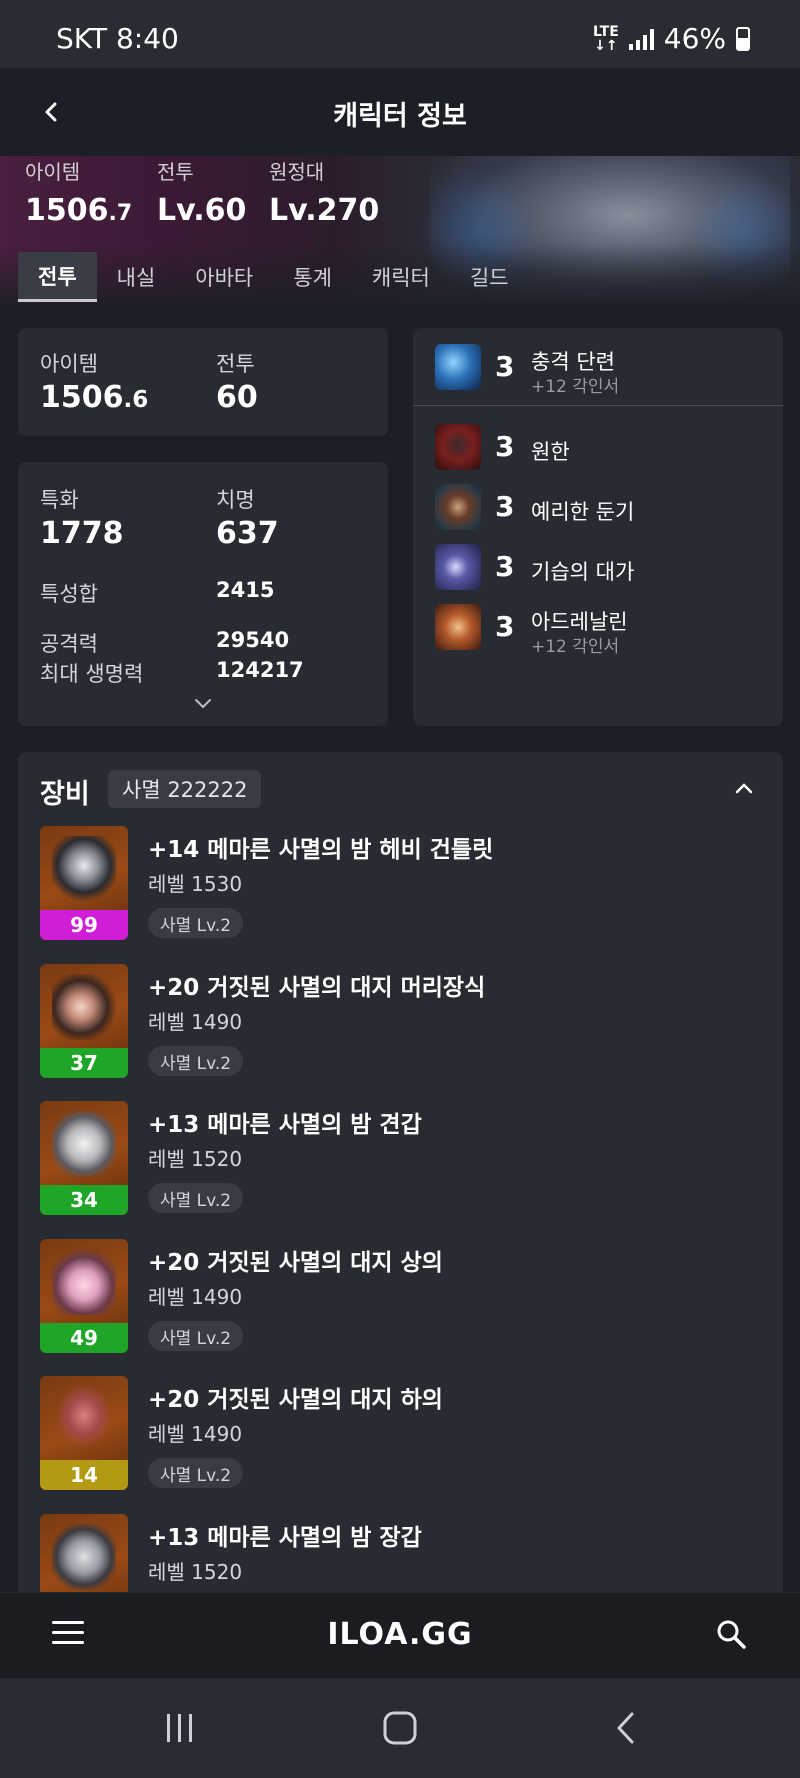 This screenshot has height=1778, width=800. Describe the element at coordinates (400, 116) in the screenshot. I see `page-title: 캐릭터 정보` at that location.